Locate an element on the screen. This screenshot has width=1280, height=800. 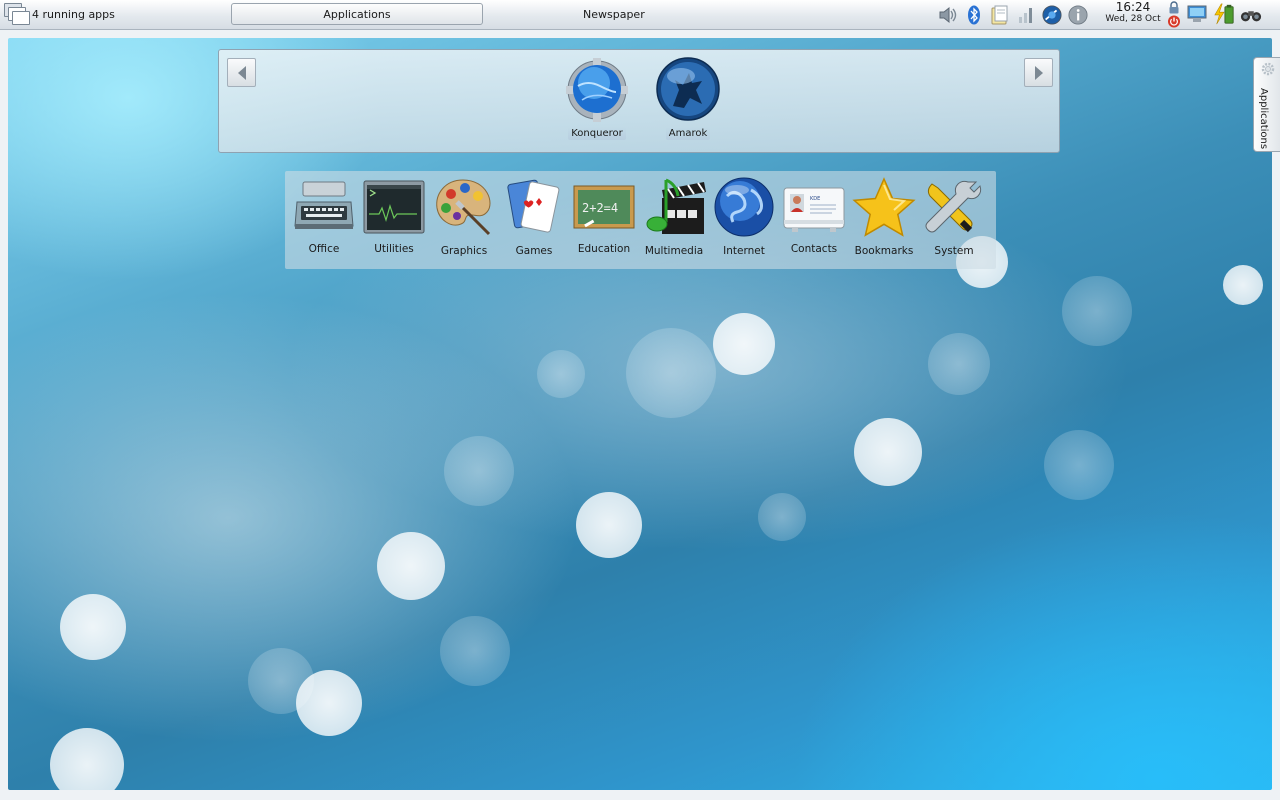
clapperboard-icon is located at coordinates (676, 206).